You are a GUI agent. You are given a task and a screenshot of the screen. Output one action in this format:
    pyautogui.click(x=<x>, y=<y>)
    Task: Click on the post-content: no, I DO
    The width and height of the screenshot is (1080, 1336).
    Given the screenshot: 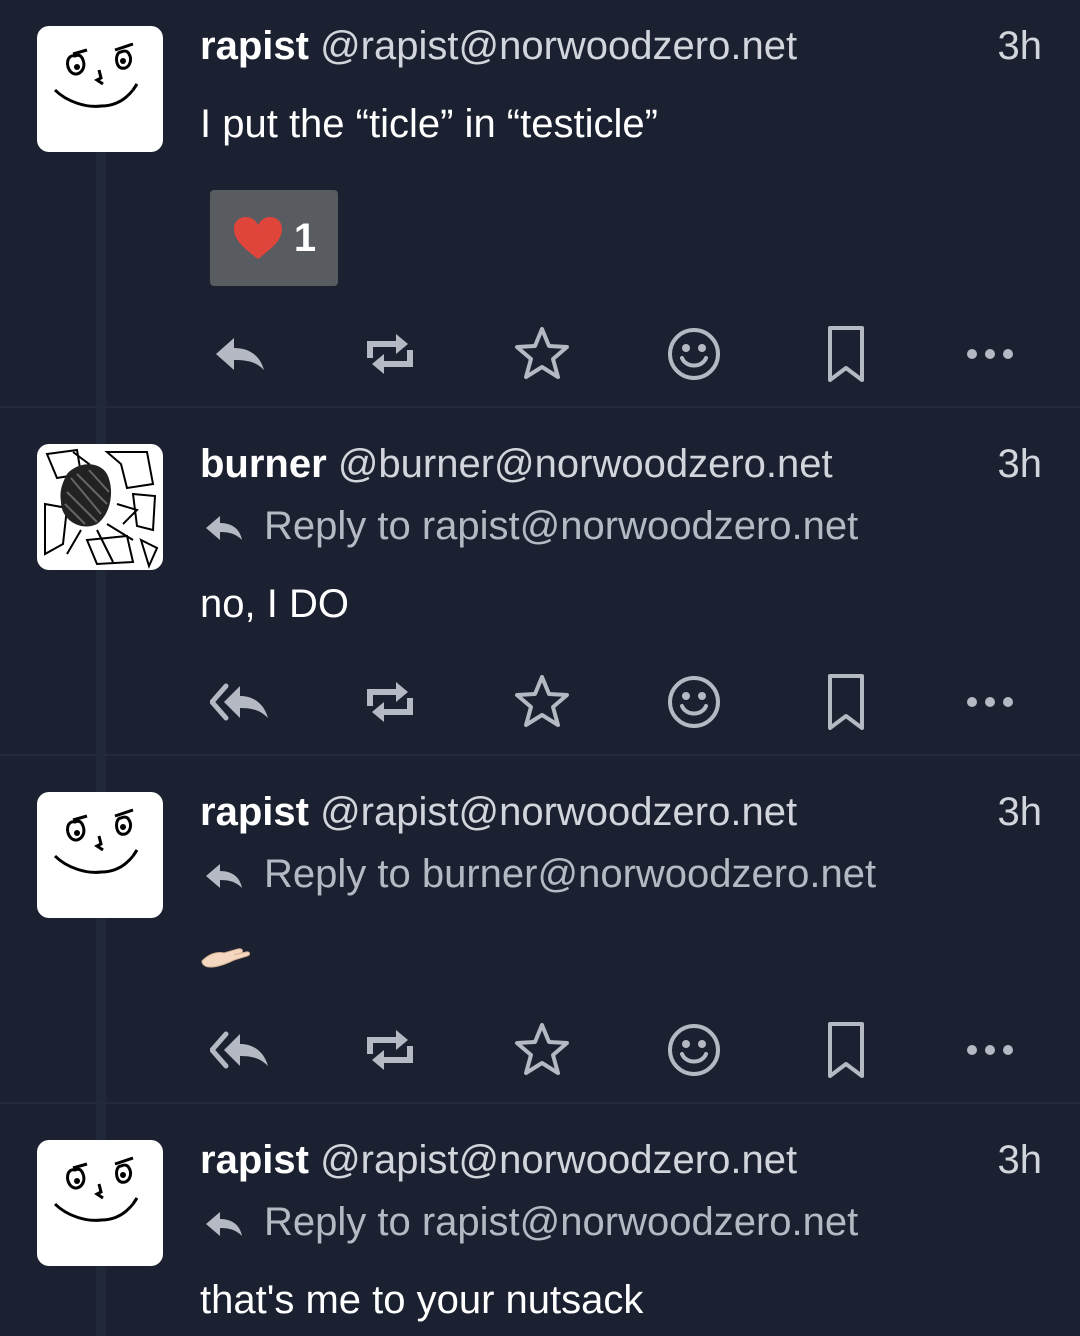 What is the action you would take?
    pyautogui.click(x=274, y=604)
    